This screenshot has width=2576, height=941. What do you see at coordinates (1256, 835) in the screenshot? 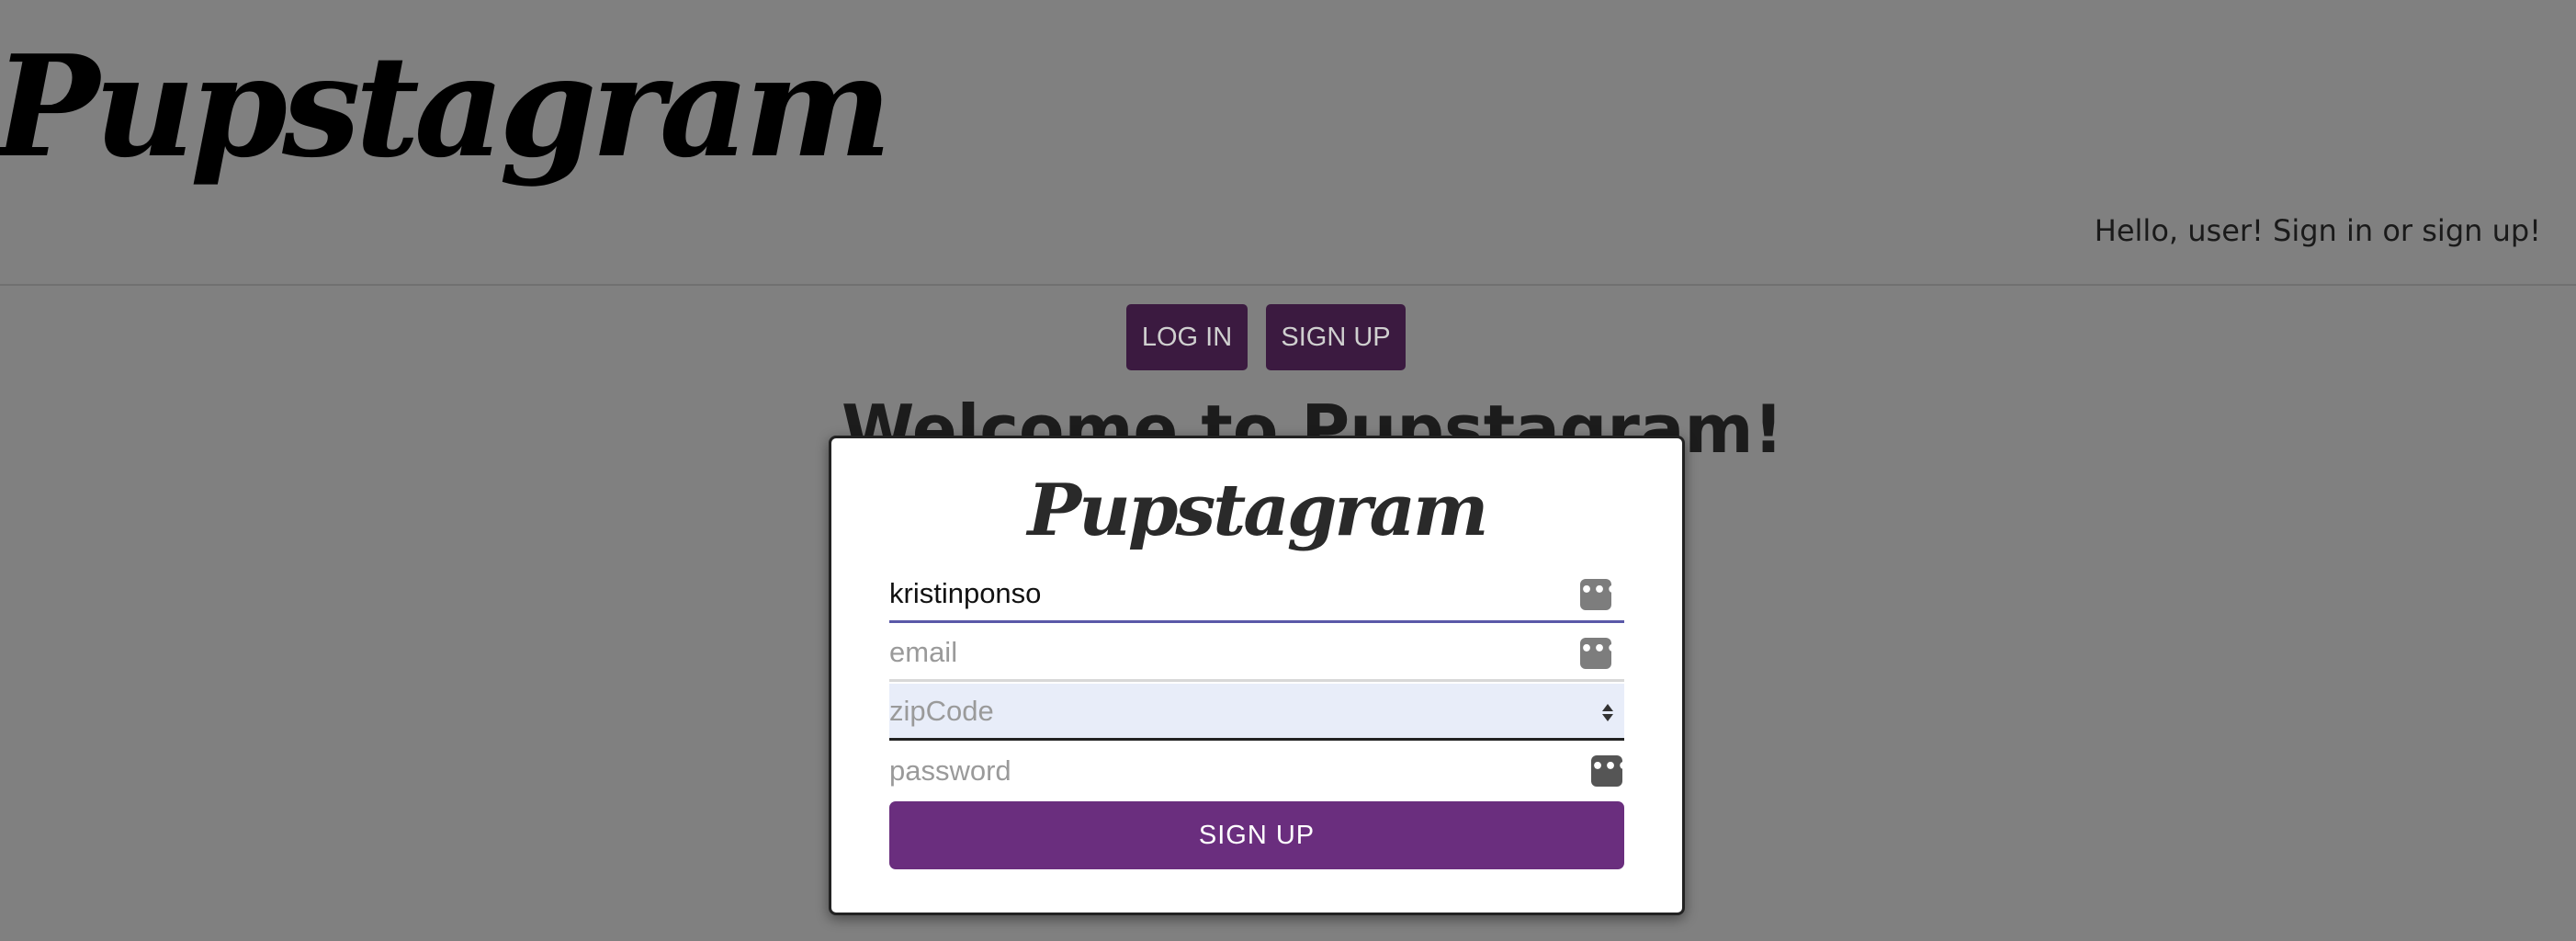
I see `signup-submit-button: SIGN UP` at bounding box center [1256, 835].